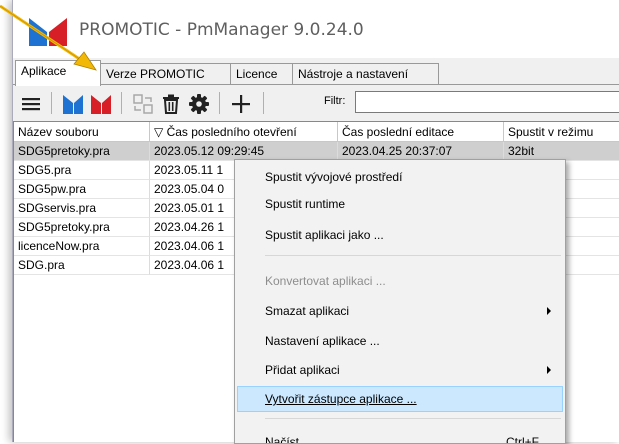 Image resolution: width=619 pixels, height=444 pixels. I want to click on cell-file-name: SDG5.pra, so click(82, 170).